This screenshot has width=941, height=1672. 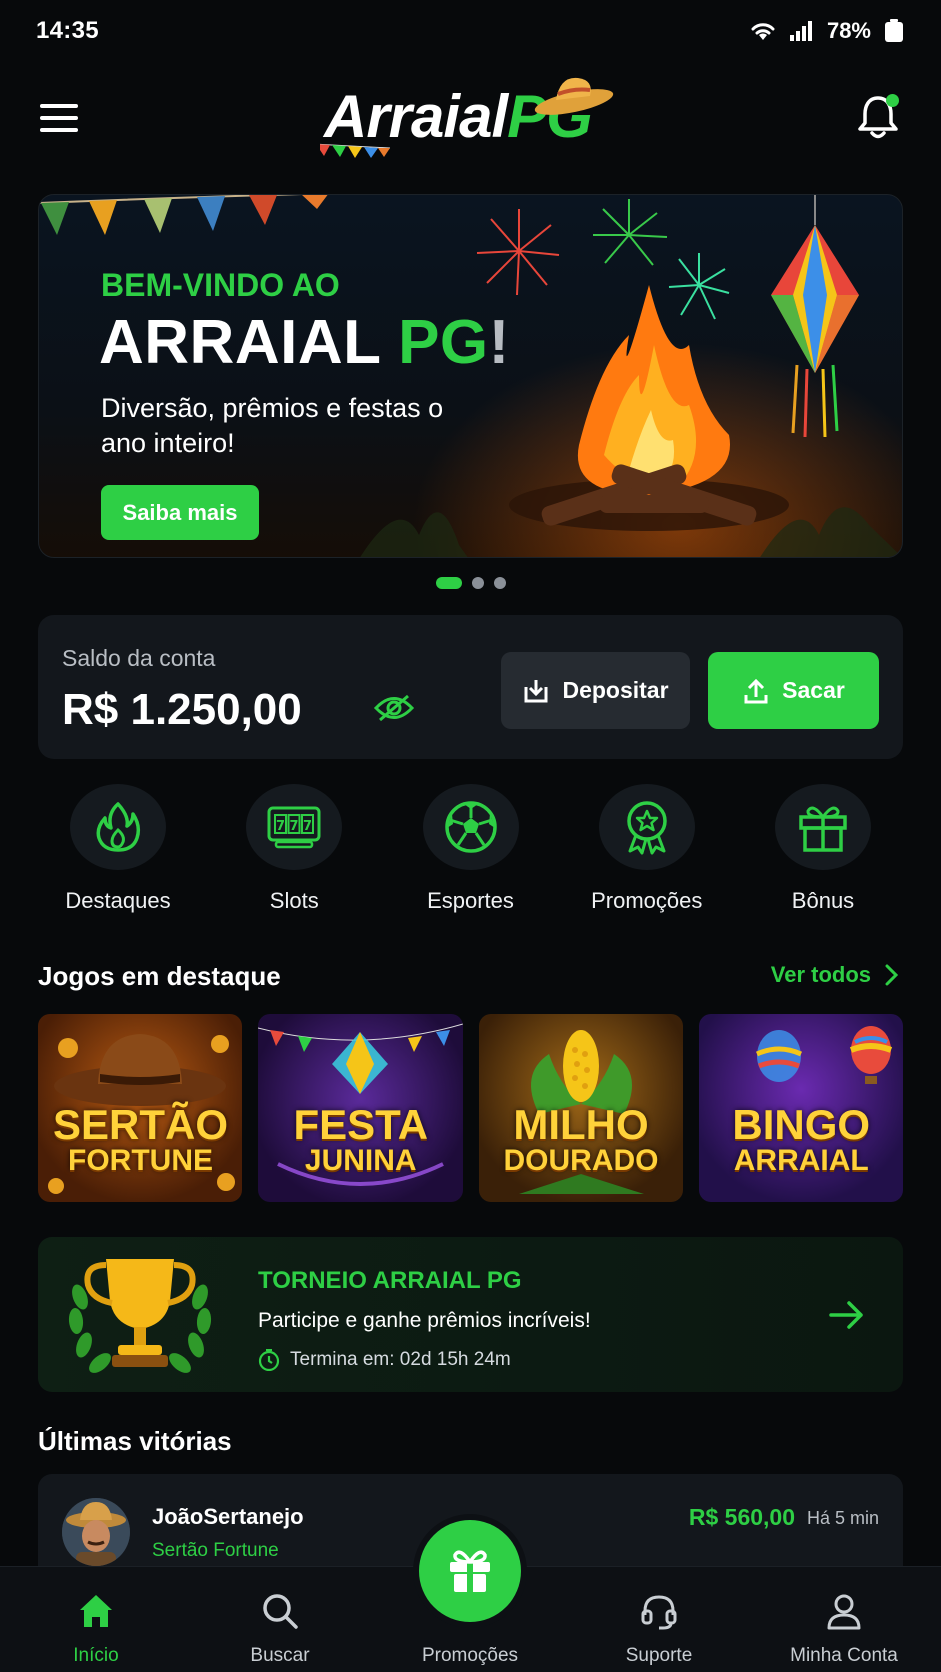 I want to click on headset-icon, so click(x=659, y=1612).